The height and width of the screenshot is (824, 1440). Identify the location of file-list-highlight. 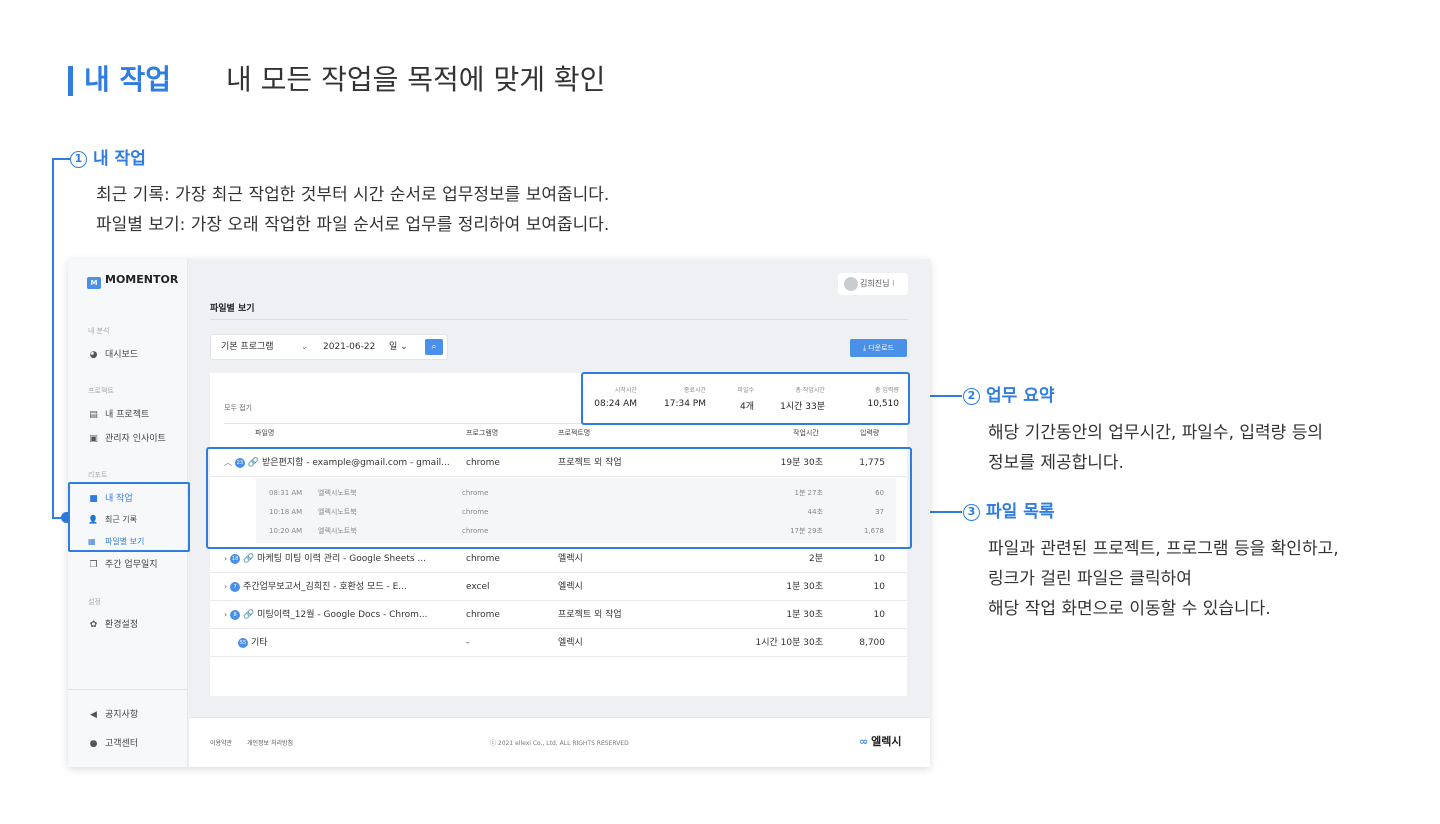
(559, 498).